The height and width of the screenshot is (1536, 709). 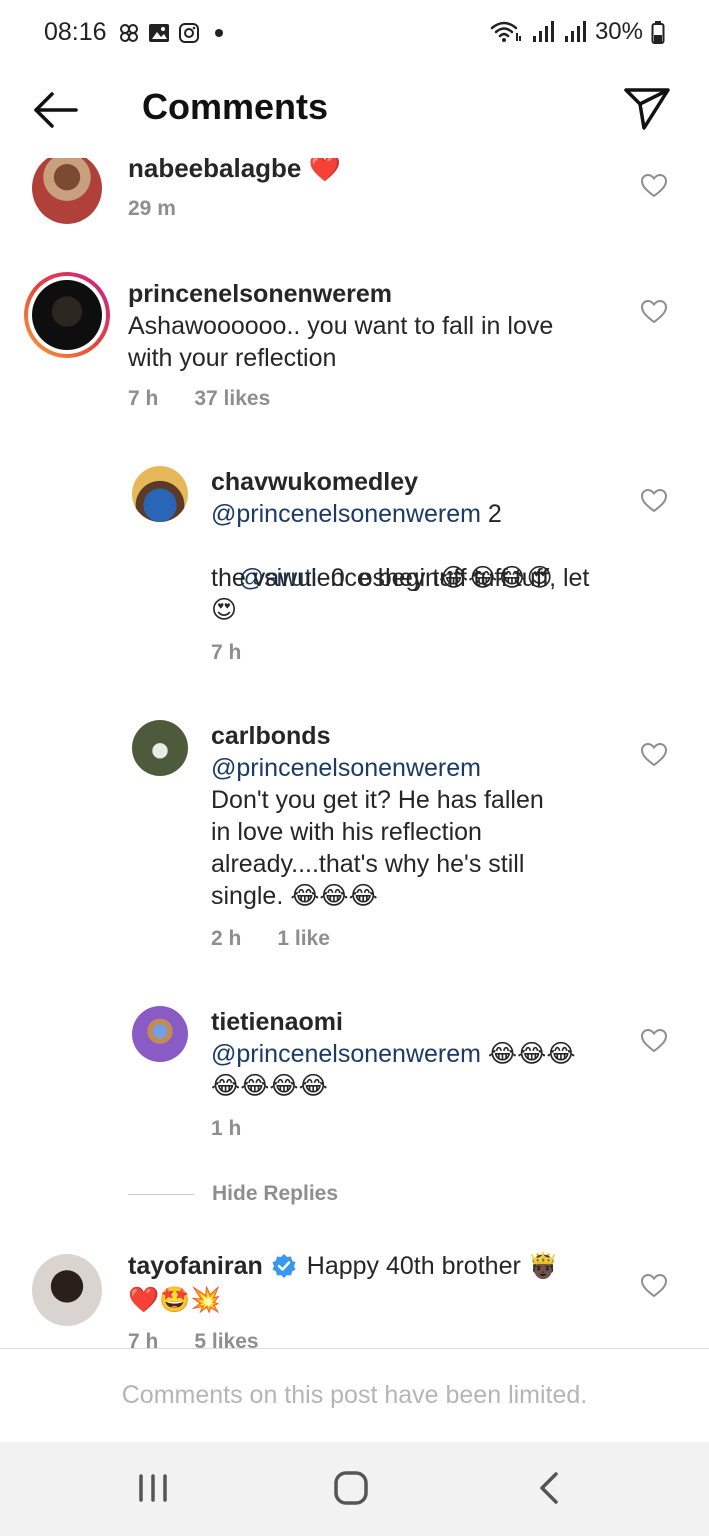 I want to click on back-icon, so click(x=550, y=1488).